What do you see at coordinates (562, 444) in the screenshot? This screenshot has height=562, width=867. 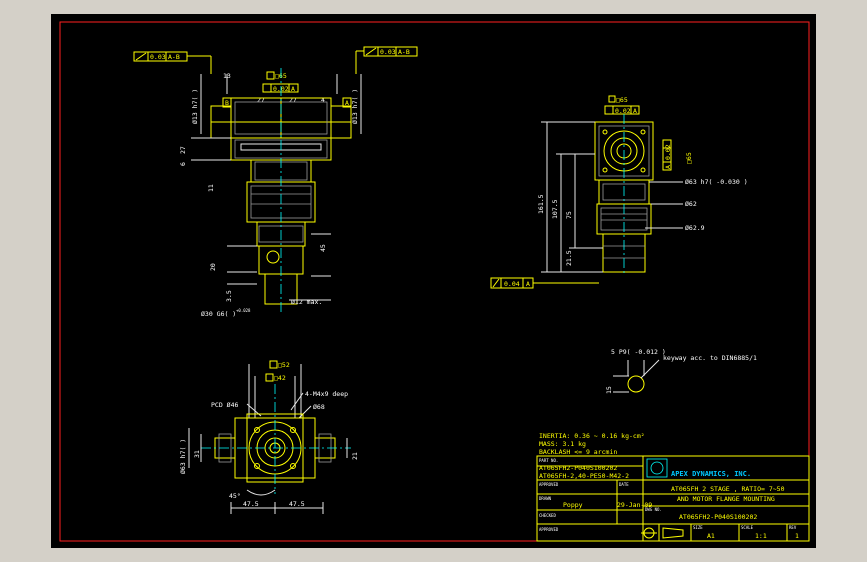 I see `note-mass: MASS: 3.1 kg` at bounding box center [562, 444].